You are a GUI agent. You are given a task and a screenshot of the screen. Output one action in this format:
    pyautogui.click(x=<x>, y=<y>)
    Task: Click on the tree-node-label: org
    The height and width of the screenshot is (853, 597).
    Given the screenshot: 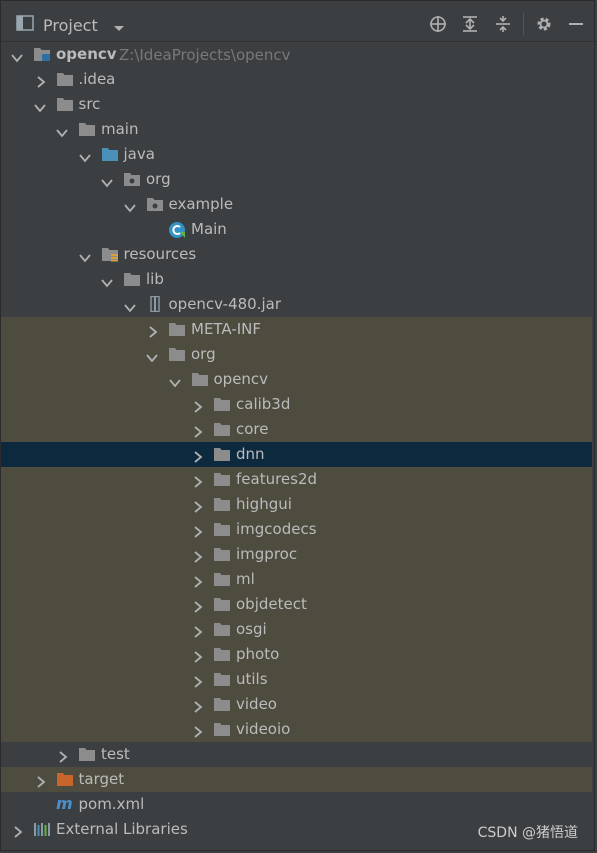 What is the action you would take?
    pyautogui.click(x=203, y=354)
    